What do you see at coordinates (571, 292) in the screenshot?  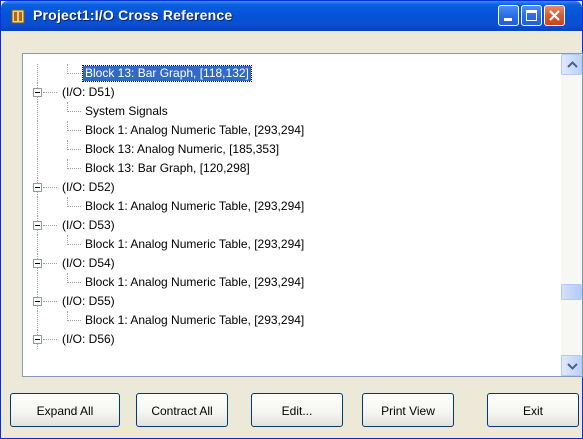 I see `scroll-thumb` at bounding box center [571, 292].